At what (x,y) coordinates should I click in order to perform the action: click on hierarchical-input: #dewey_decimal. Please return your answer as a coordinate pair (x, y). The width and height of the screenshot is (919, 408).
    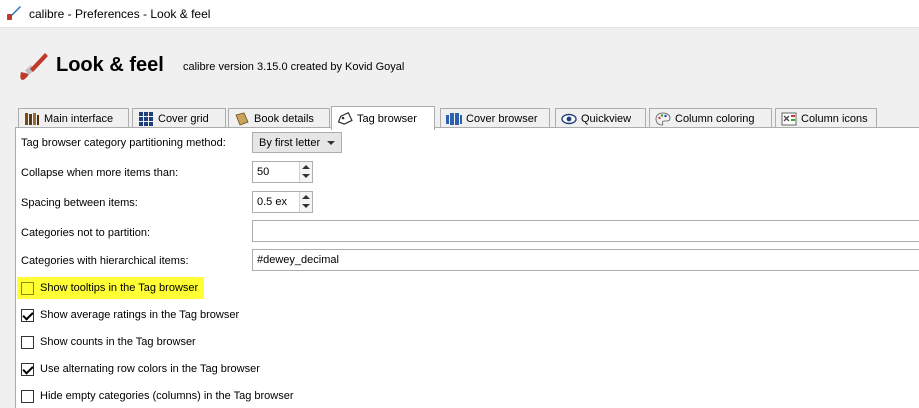
    Looking at the image, I should click on (585, 260).